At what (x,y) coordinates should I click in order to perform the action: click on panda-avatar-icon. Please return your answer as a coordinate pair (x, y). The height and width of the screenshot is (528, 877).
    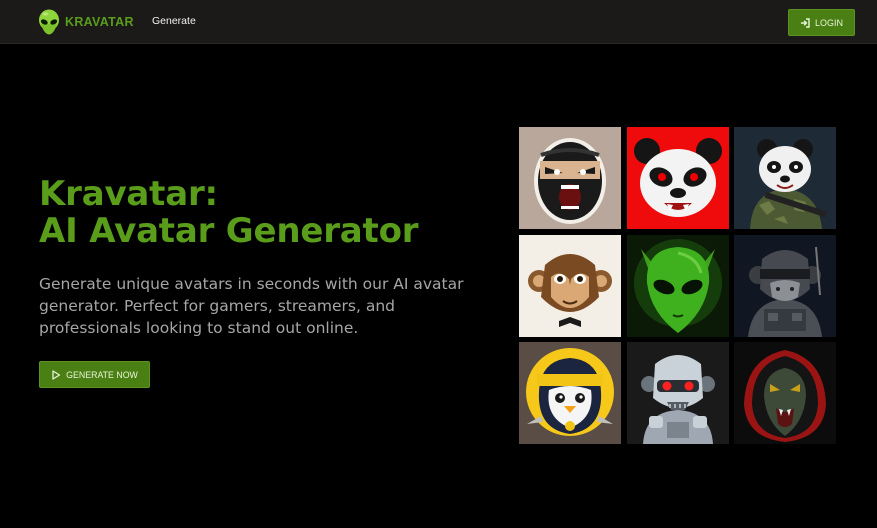
    Looking at the image, I should click on (677, 178).